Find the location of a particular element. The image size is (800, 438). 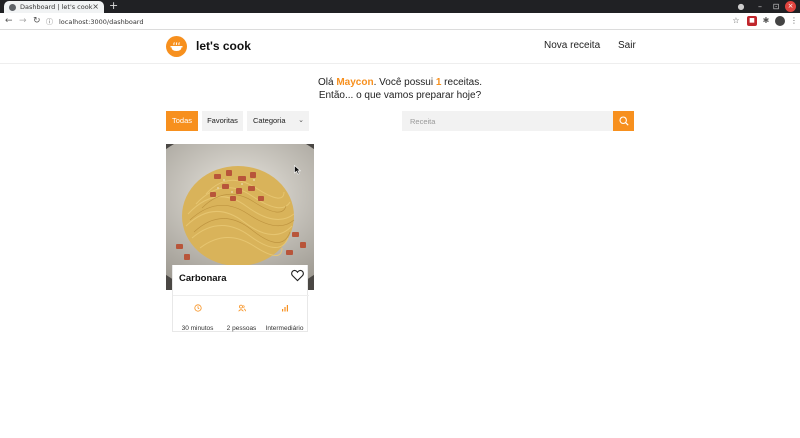

recipe-servings-text: 2 pessoas is located at coordinates (241, 328).